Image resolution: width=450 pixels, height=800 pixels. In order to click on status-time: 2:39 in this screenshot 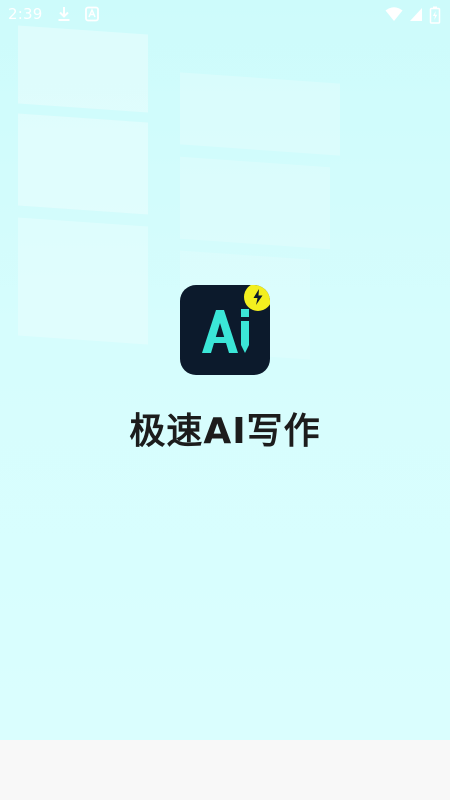, I will do `click(25, 14)`.